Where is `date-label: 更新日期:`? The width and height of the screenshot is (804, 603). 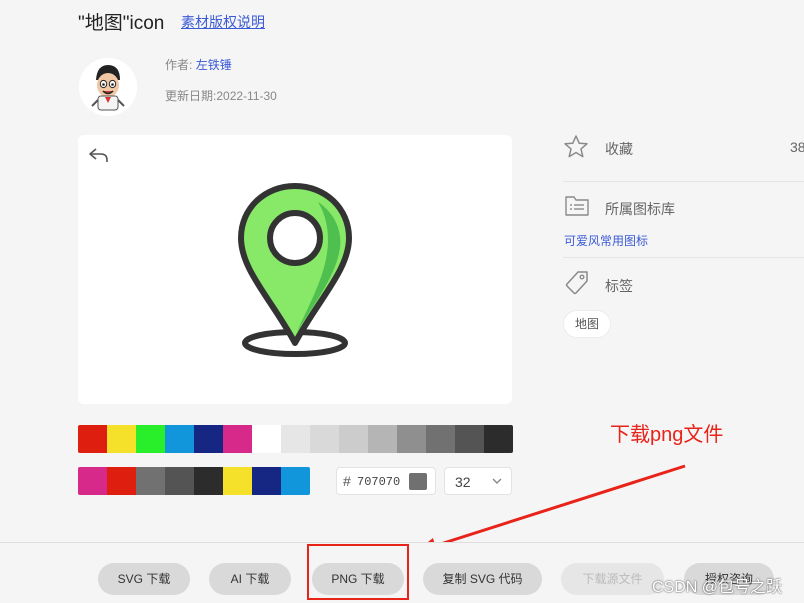
date-label: 更新日期: is located at coordinates (191, 96).